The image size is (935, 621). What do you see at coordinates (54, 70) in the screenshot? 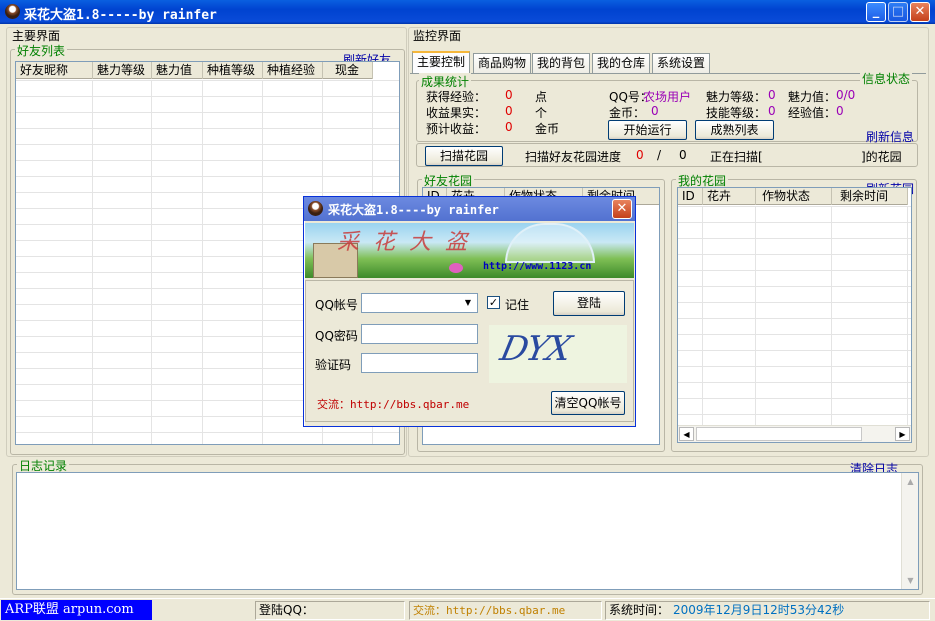
I see `col-nickname: 好友昵称` at bounding box center [54, 70].